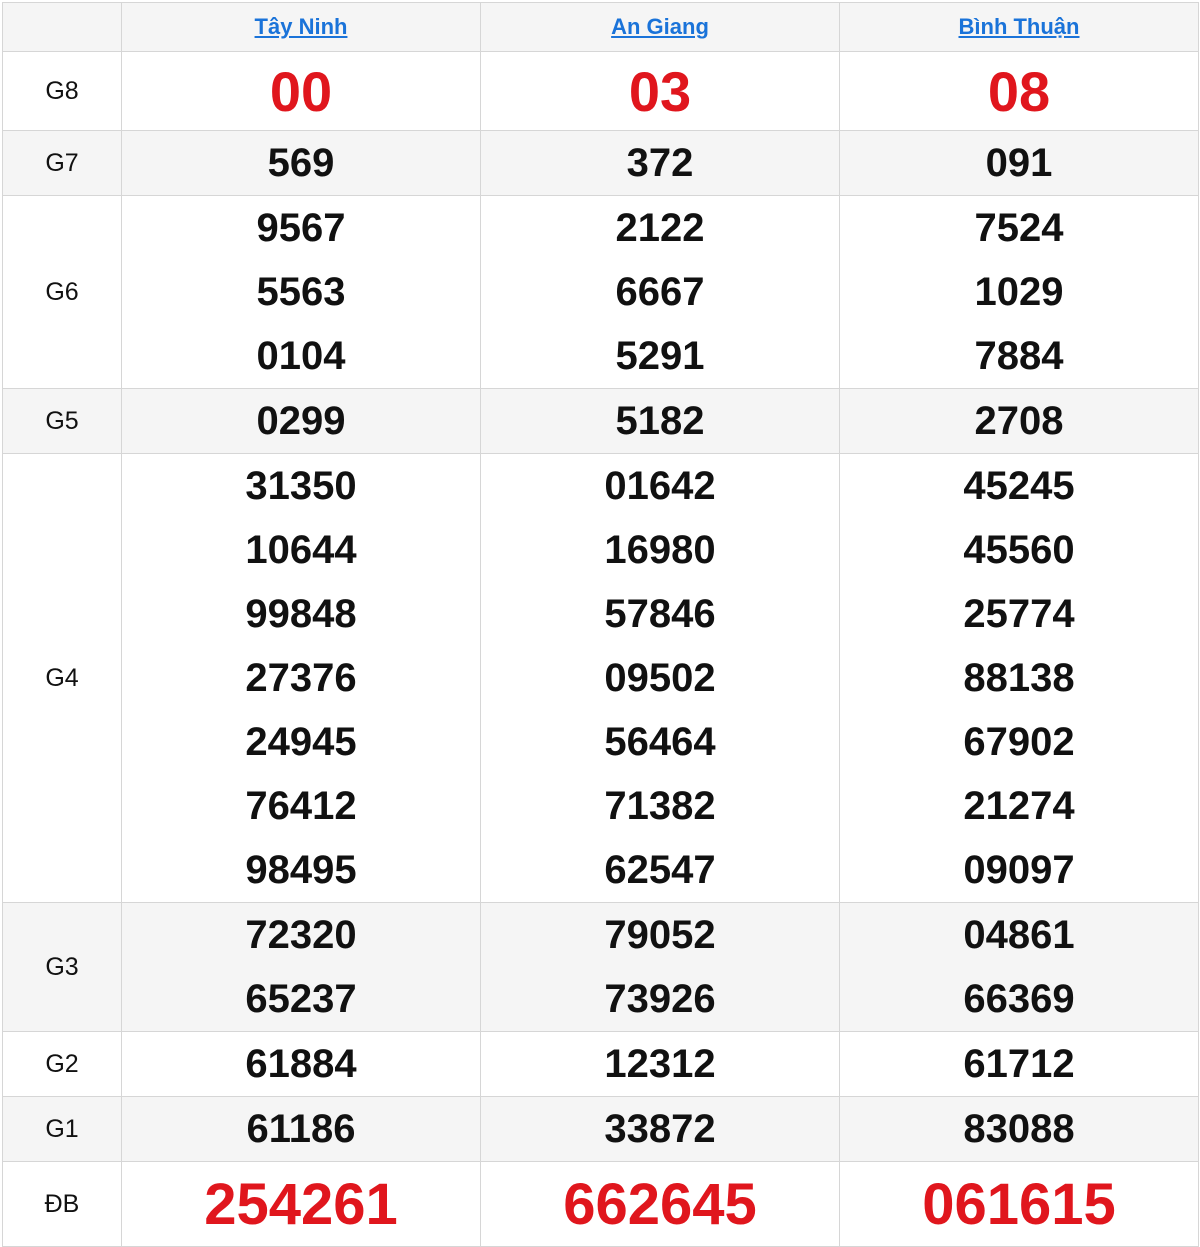 This screenshot has width=1200, height=1247. I want to click on prize-row-special: ĐB 254261 662645 061615, so click(600, 1204).